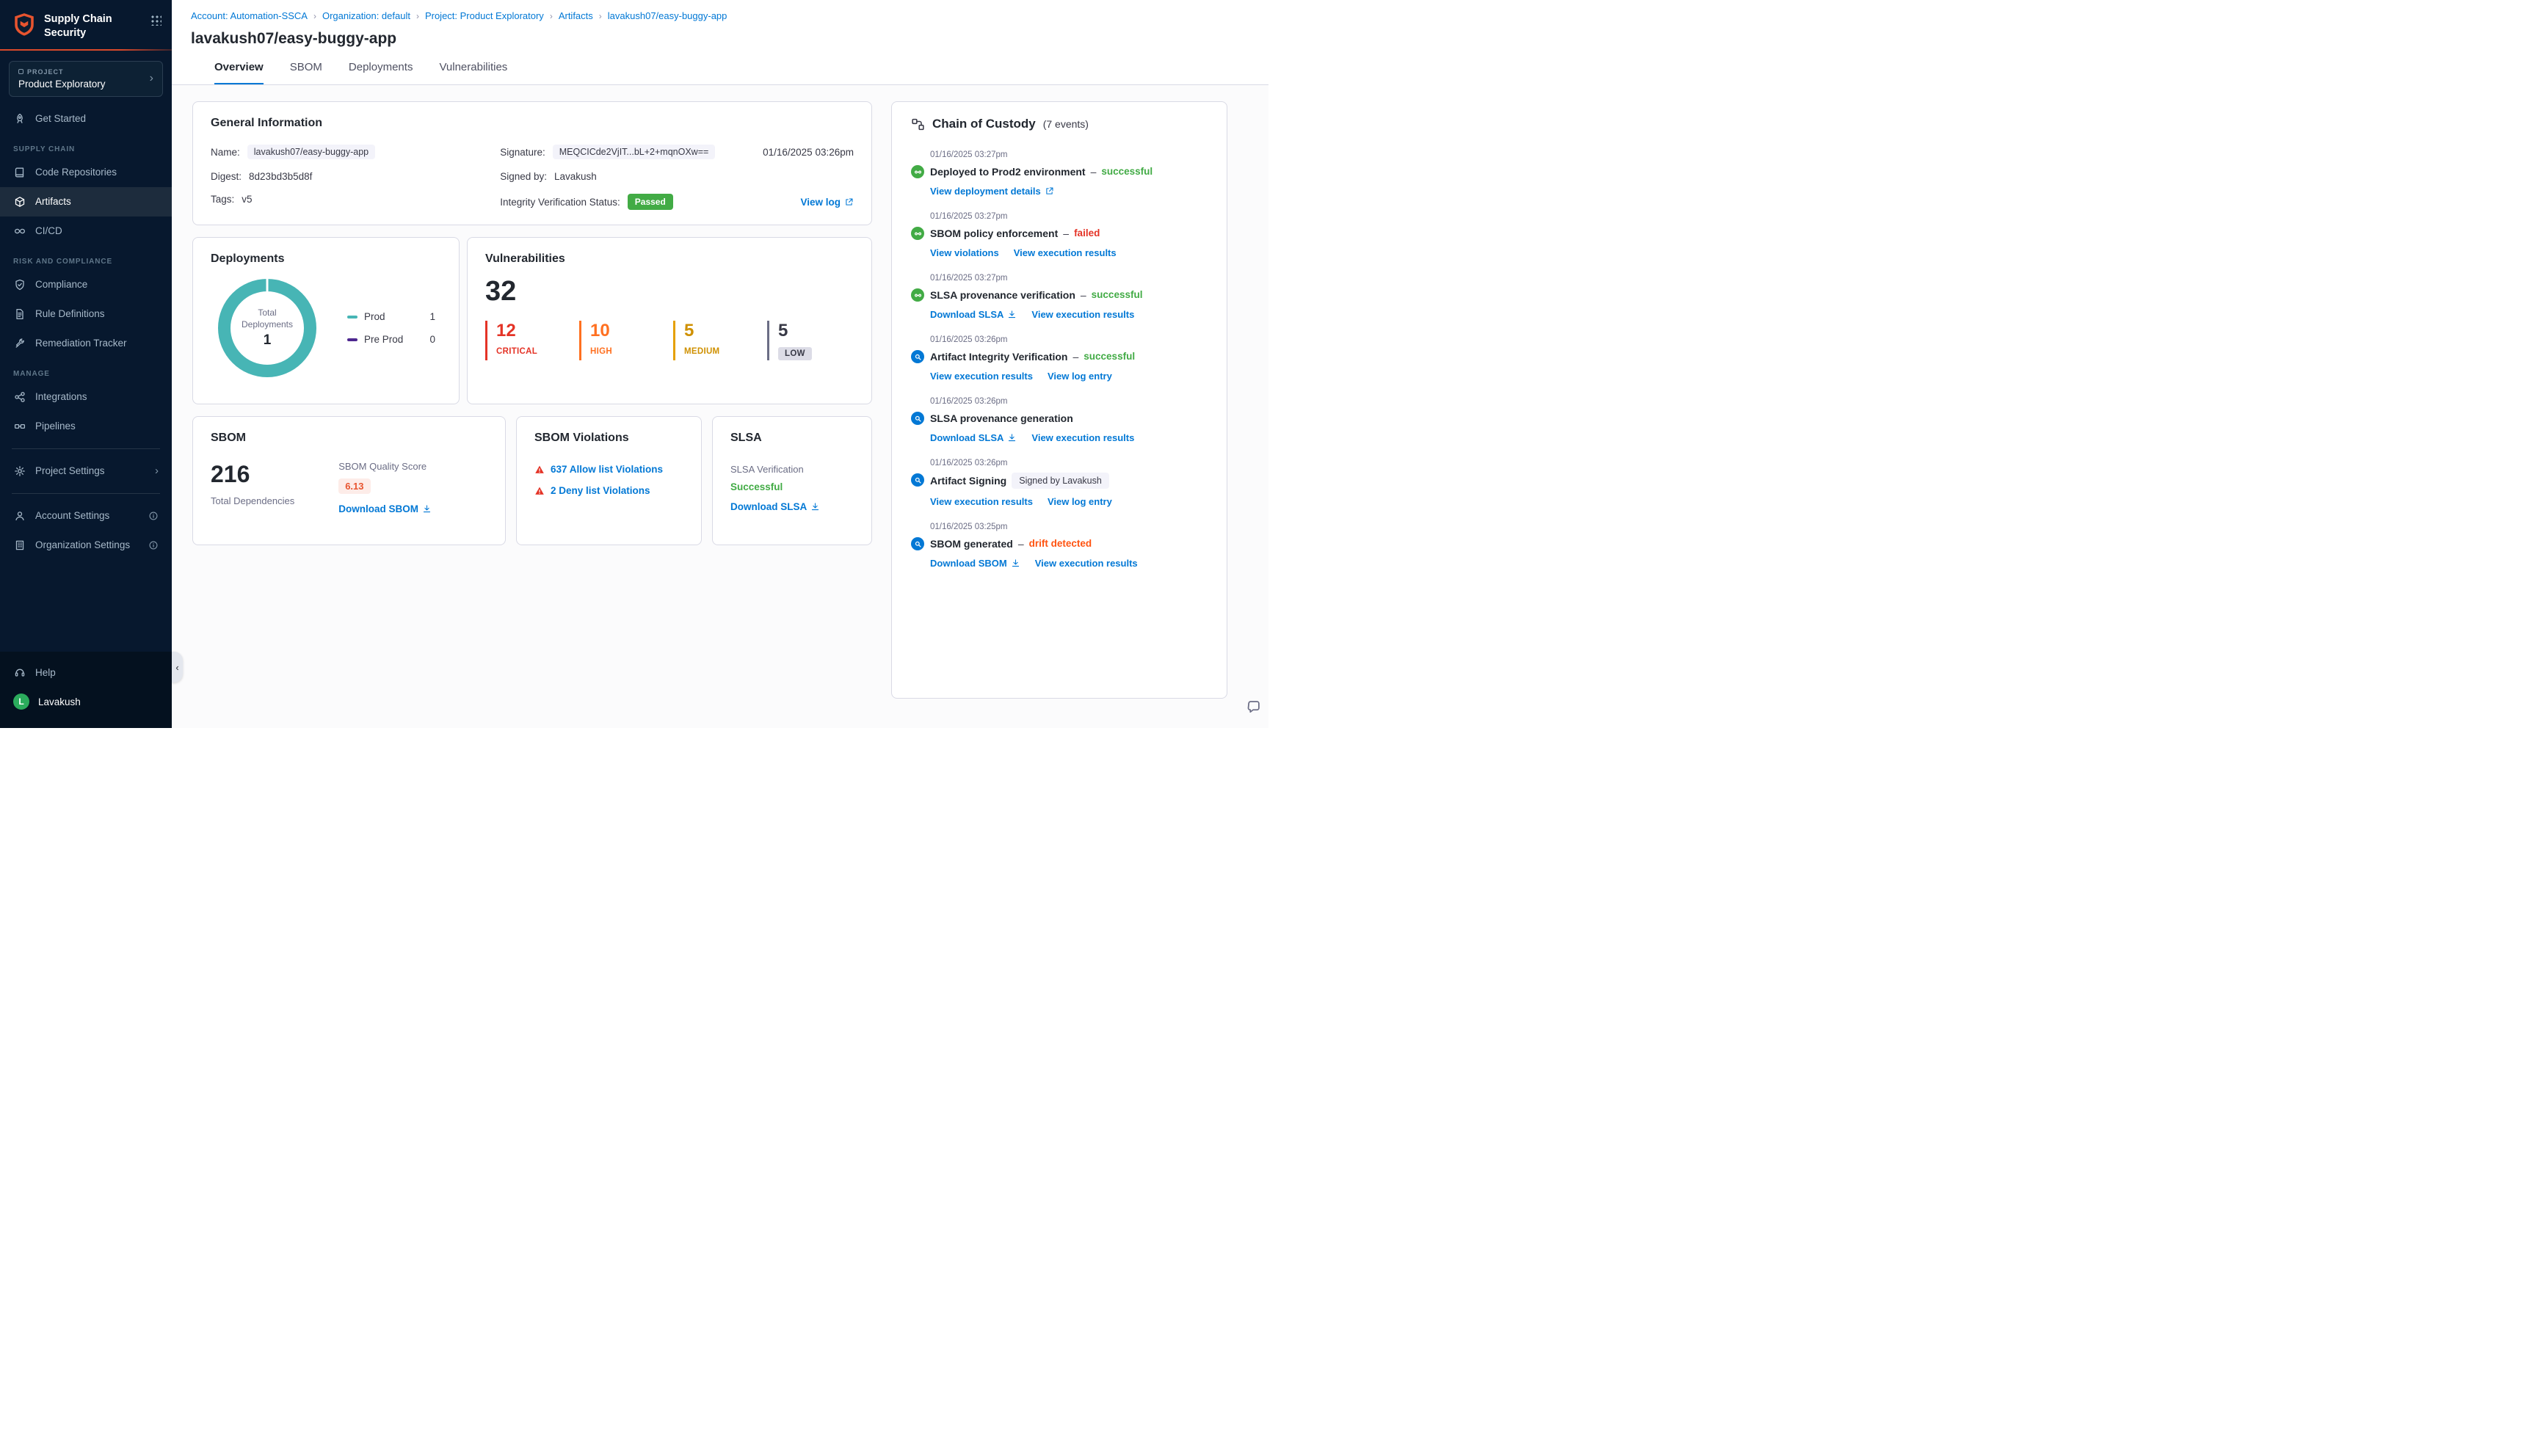 The width and height of the screenshot is (2537, 1456). What do you see at coordinates (689, 331) in the screenshot?
I see `severity-count: 5` at bounding box center [689, 331].